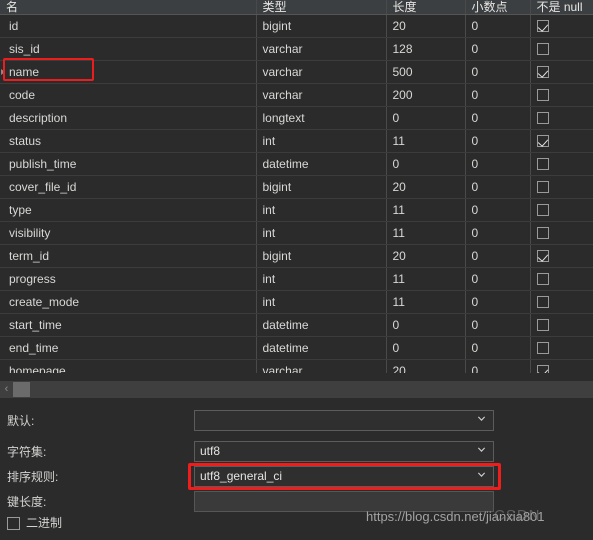  What do you see at coordinates (426, 72) in the screenshot?
I see `cell-field-length: 500` at bounding box center [426, 72].